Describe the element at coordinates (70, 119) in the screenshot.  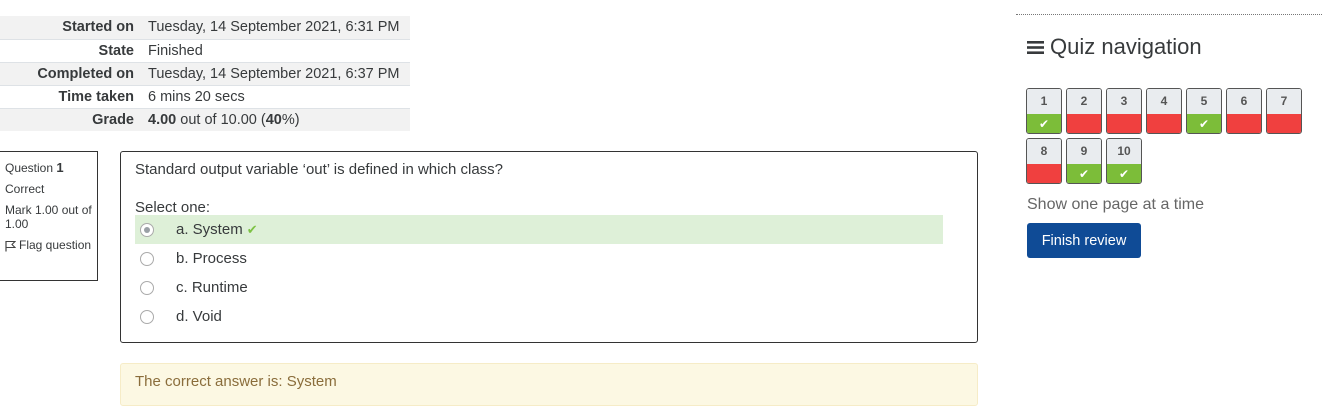
I see `summary-label: Grade` at that location.